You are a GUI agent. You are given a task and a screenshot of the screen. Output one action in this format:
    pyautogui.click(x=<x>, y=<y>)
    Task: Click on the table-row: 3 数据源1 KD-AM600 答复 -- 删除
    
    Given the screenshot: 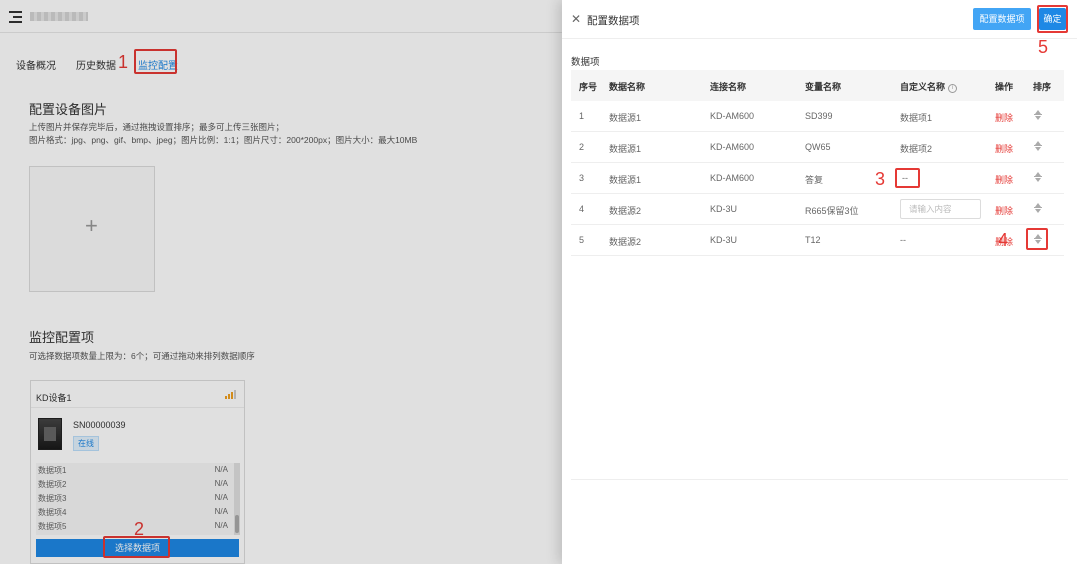 What is the action you would take?
    pyautogui.click(x=817, y=178)
    